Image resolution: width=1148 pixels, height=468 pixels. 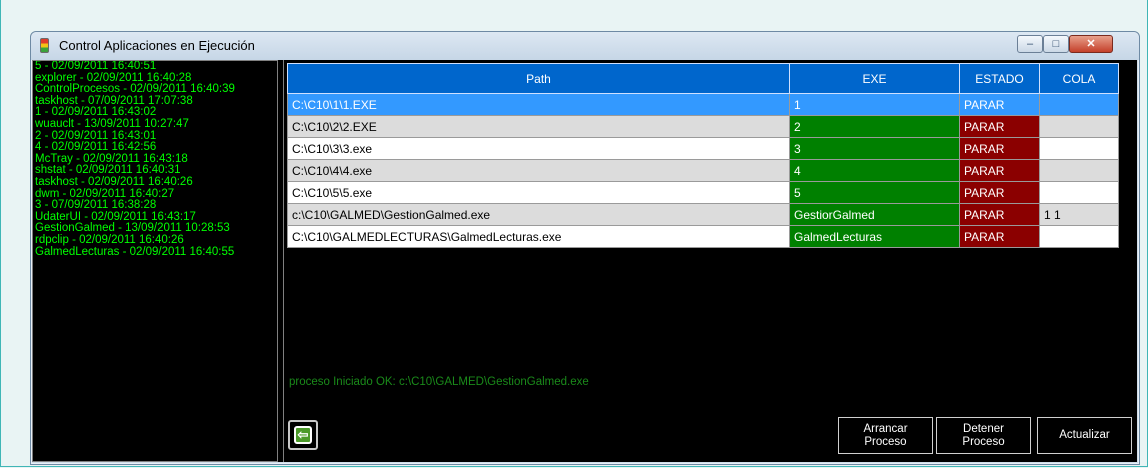 What do you see at coordinates (156, 182) in the screenshot?
I see `list-item: taskhost - 02/09/2011 16:40:26` at bounding box center [156, 182].